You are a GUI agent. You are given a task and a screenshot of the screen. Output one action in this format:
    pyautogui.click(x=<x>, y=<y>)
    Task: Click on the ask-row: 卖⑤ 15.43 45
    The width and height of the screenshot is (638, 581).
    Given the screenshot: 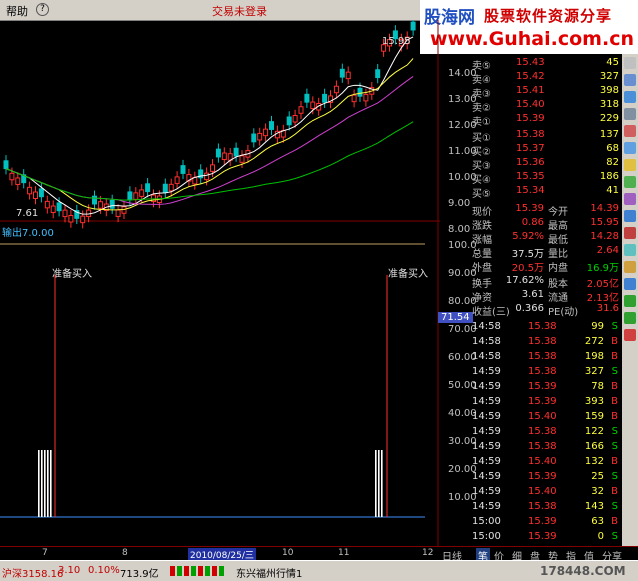 What is the action you would take?
    pyautogui.click(x=546, y=64)
    